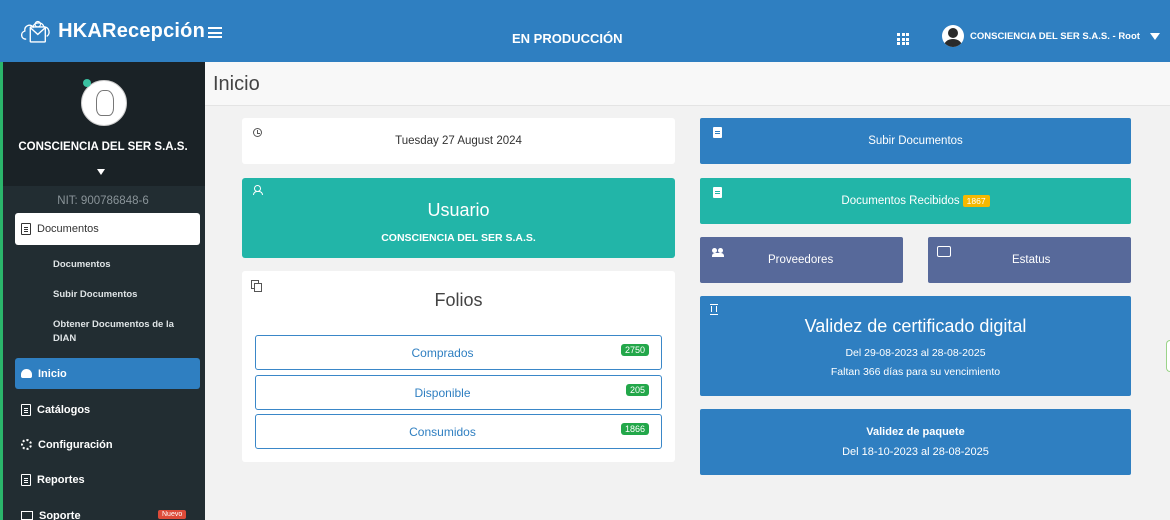 The width and height of the screenshot is (1170, 520). Describe the element at coordinates (258, 190) in the screenshot. I see `user-icon` at that location.